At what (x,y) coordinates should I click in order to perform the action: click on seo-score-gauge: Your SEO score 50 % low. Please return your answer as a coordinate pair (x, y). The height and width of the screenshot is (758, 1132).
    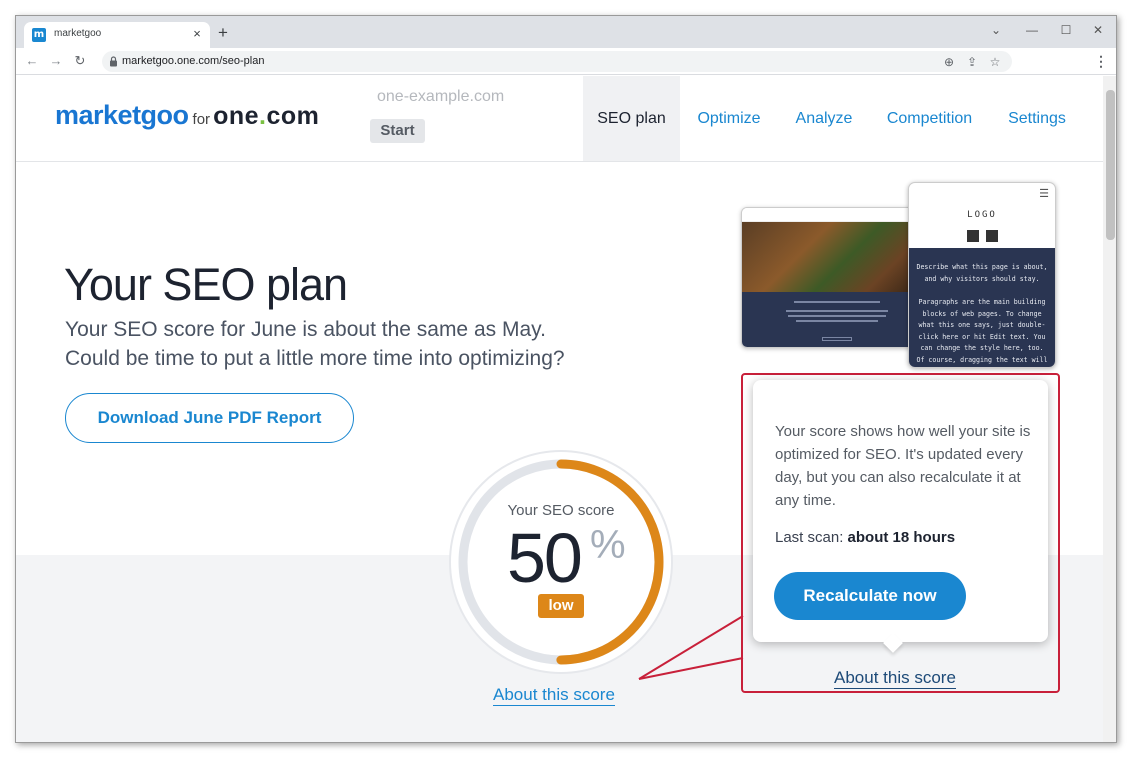
    Looking at the image, I should click on (561, 562).